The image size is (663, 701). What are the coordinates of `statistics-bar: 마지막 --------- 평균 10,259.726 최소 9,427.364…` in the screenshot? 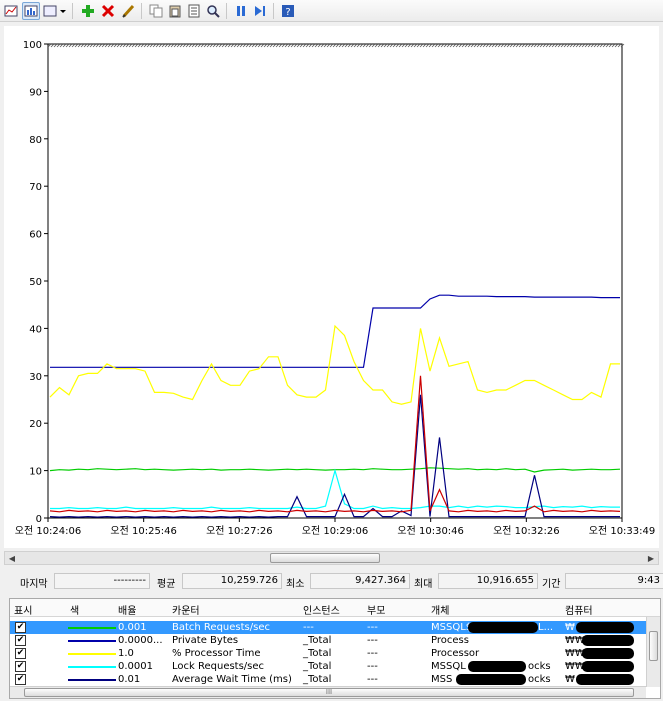 It's located at (331, 581).